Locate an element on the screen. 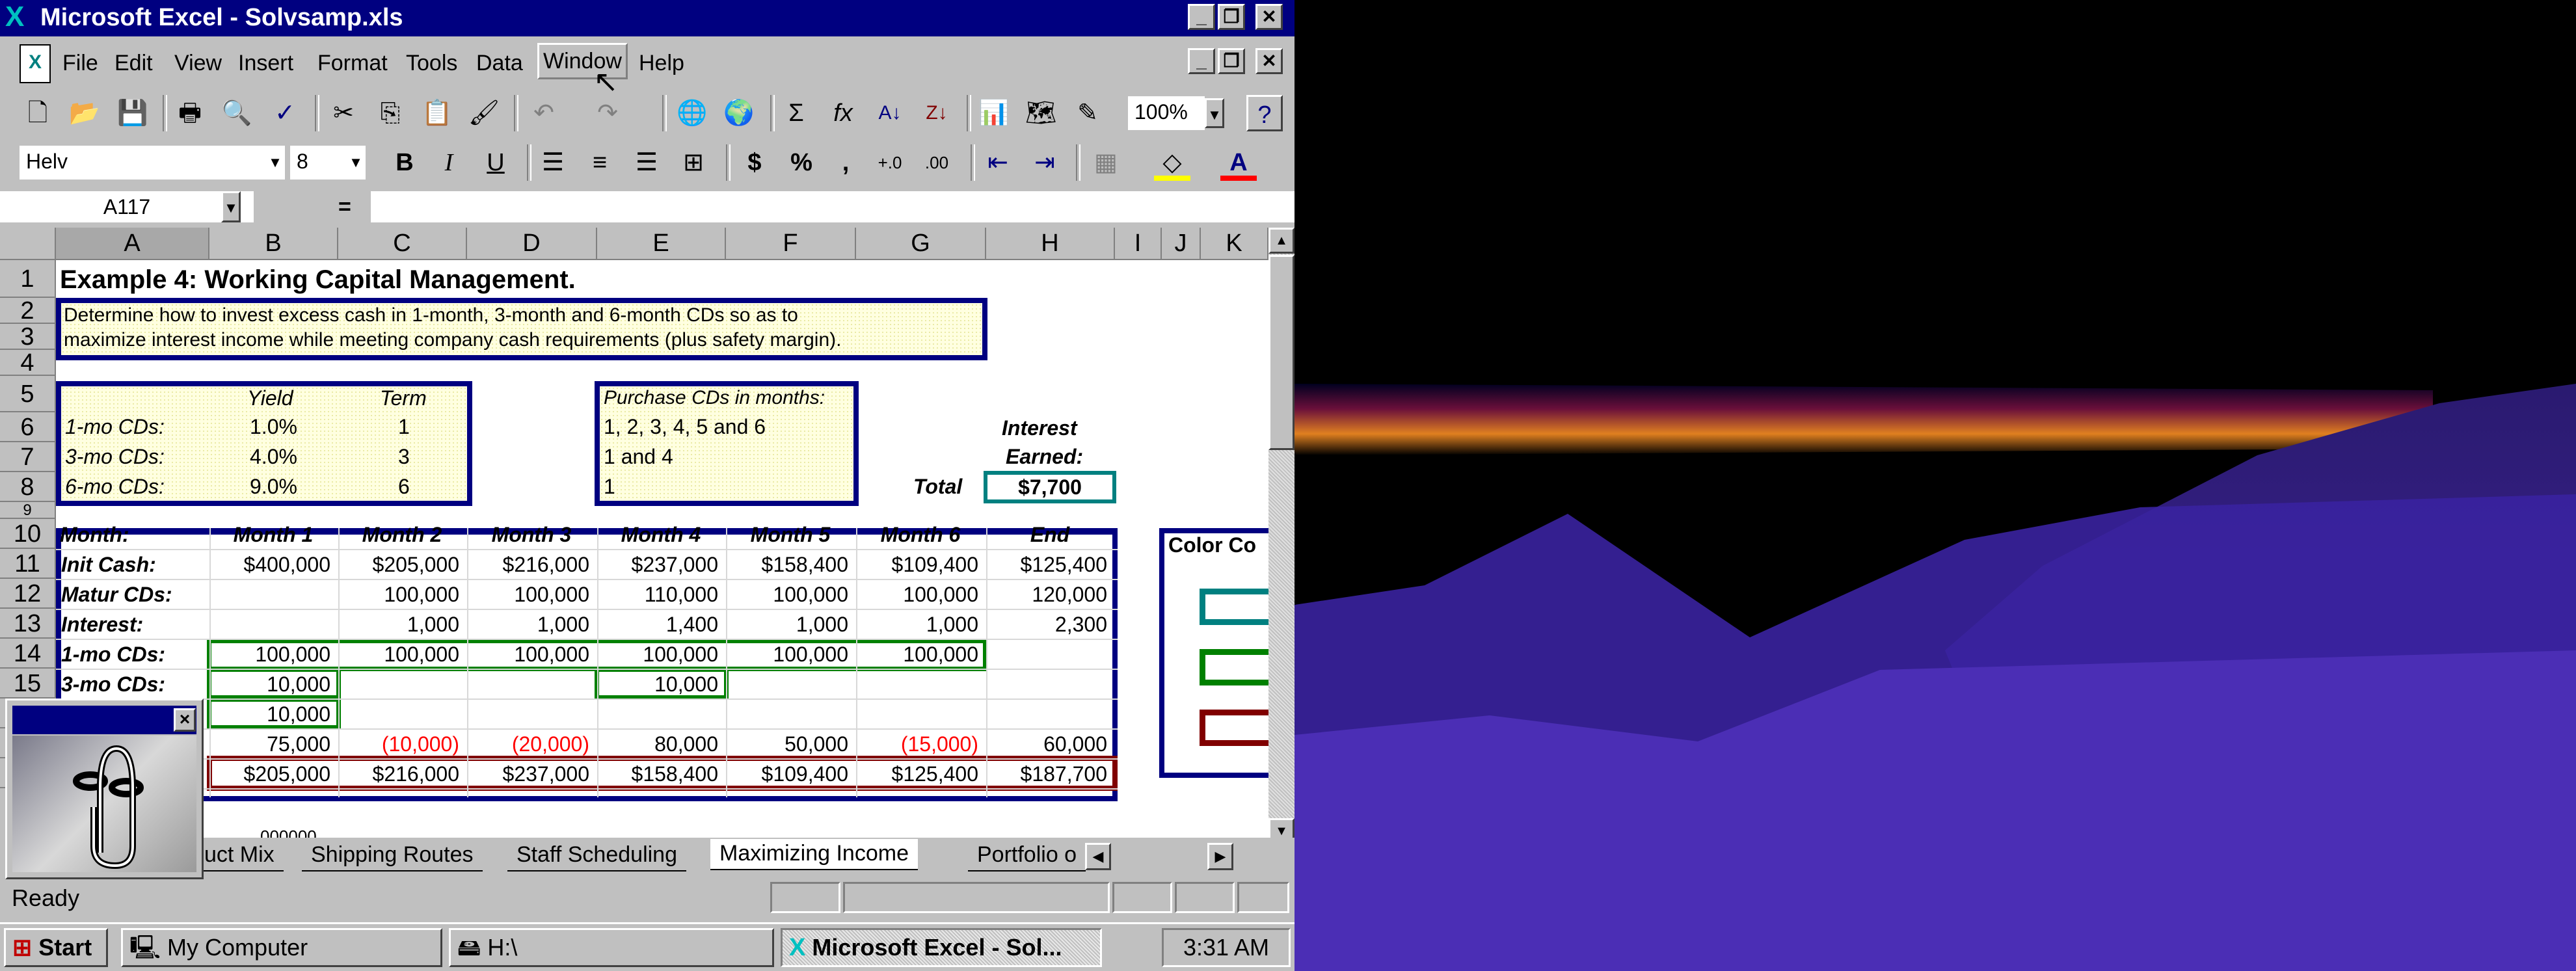  column-header-c: C is located at coordinates (402, 244).